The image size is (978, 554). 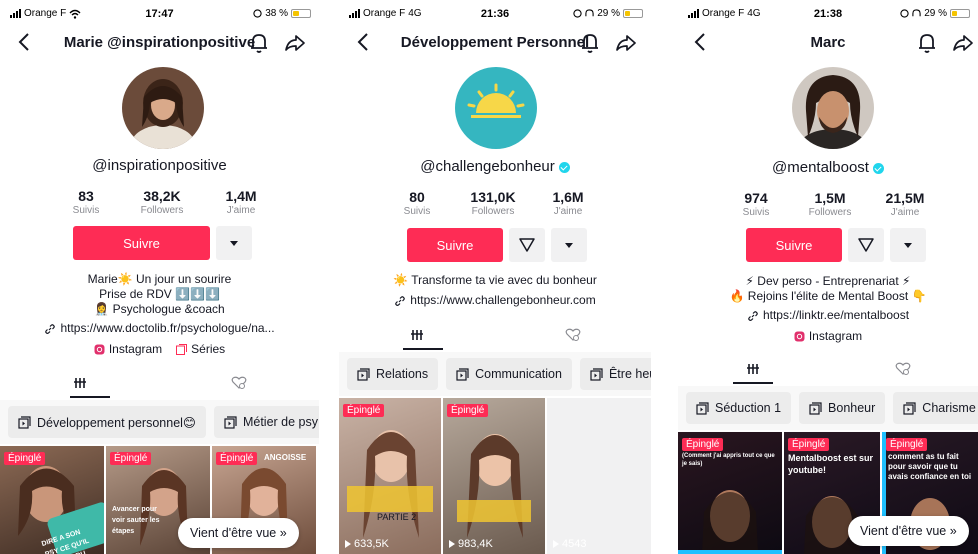 I want to click on bio-link: https://linktr.ee/mentalboost, so click(x=828, y=315).